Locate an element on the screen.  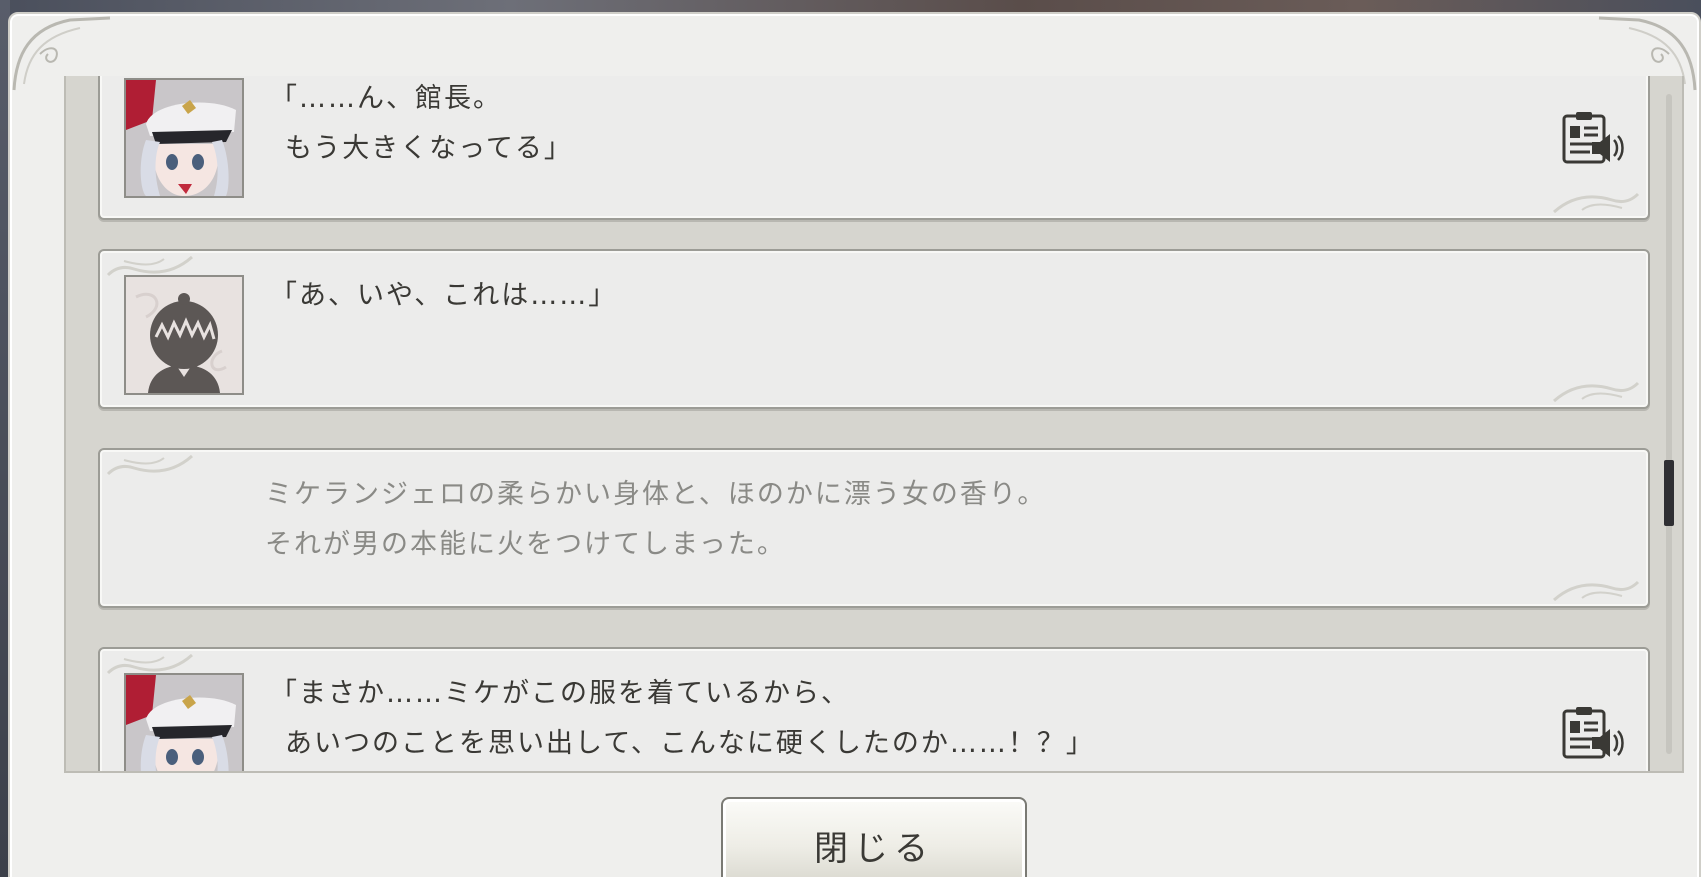
dialogue-line: あいつのことを思い出して、こんなに硬くしたのか……！？」 is located at coordinates (690, 743).